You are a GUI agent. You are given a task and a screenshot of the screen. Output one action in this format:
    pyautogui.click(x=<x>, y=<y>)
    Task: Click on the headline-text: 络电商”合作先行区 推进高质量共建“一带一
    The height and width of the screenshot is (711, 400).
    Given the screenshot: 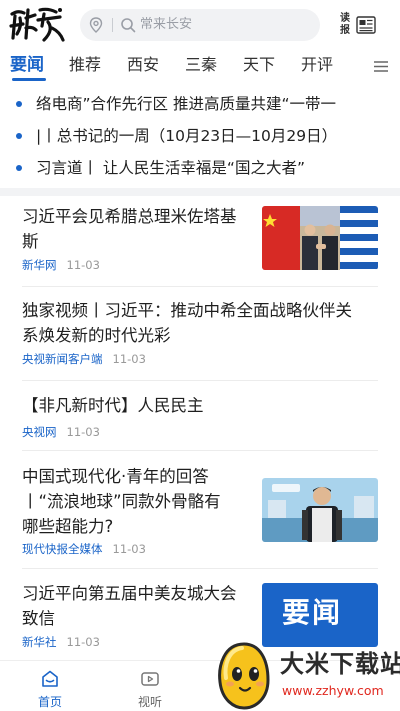 What is the action you would take?
    pyautogui.click(x=186, y=104)
    